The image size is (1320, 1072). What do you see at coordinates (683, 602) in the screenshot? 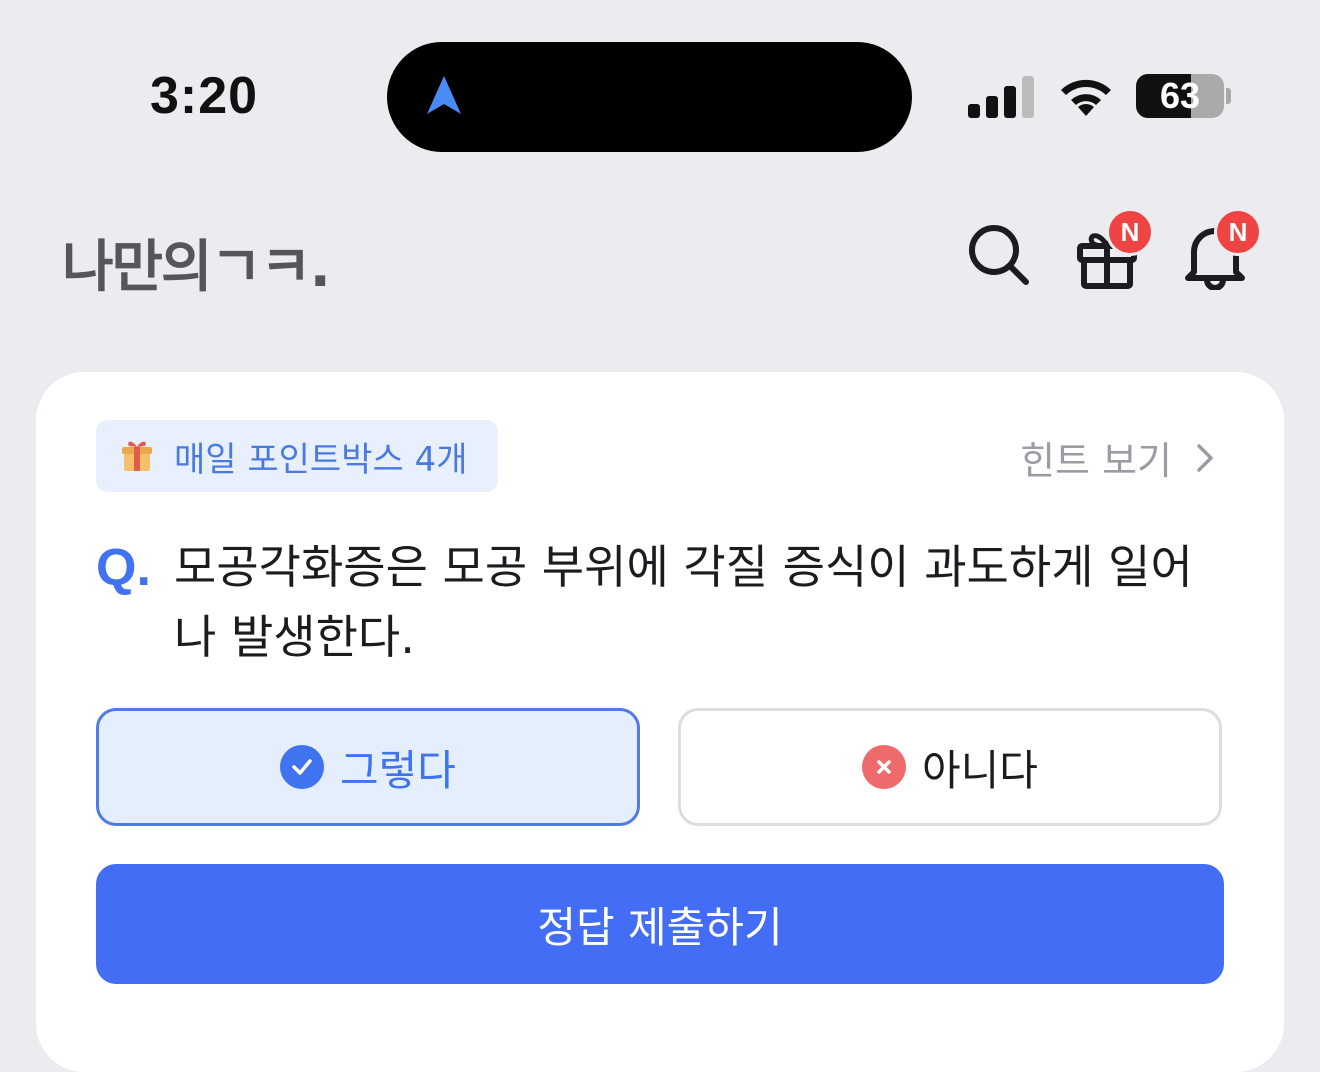
I see `question-text: 모공각화증은 모공 부위에 각질 증식이 과도하게 일어나 발생한다.` at bounding box center [683, 602].